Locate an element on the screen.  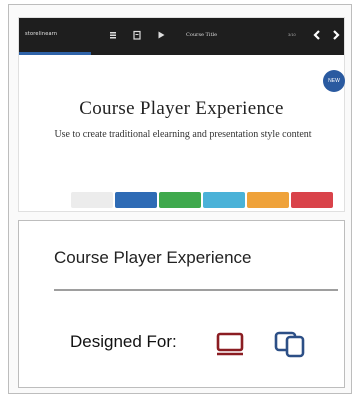
chevron-left-icon is located at coordinates (316, 35).